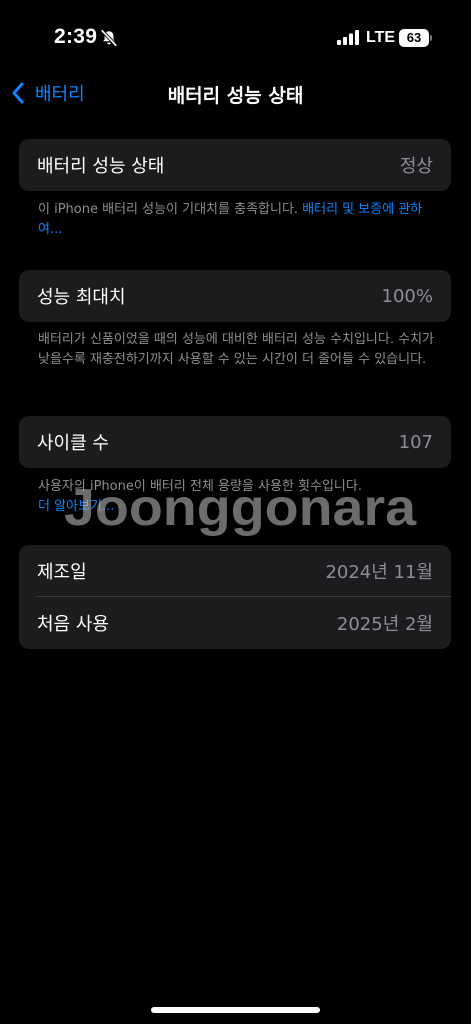 This screenshot has width=471, height=1024. What do you see at coordinates (73, 624) in the screenshot?
I see `first-use-label: 처음 사용` at bounding box center [73, 624].